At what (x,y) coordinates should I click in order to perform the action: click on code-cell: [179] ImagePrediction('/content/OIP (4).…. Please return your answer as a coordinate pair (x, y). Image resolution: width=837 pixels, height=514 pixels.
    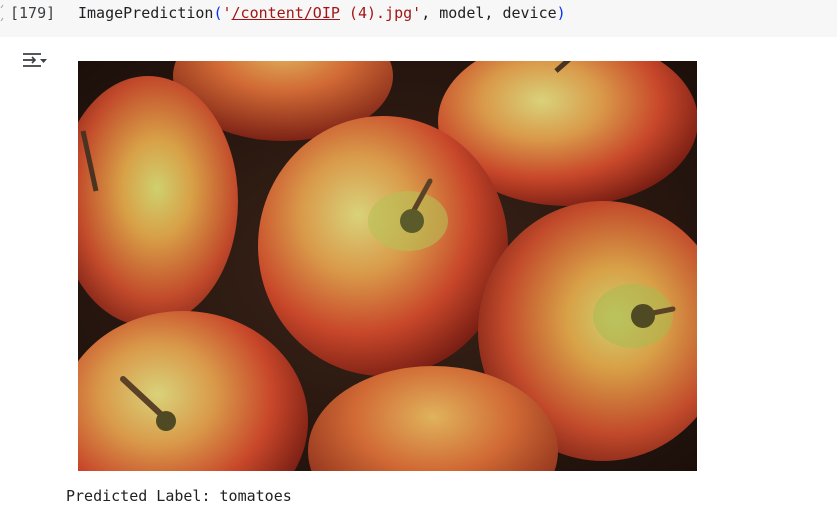
    Looking at the image, I should click on (418, 18).